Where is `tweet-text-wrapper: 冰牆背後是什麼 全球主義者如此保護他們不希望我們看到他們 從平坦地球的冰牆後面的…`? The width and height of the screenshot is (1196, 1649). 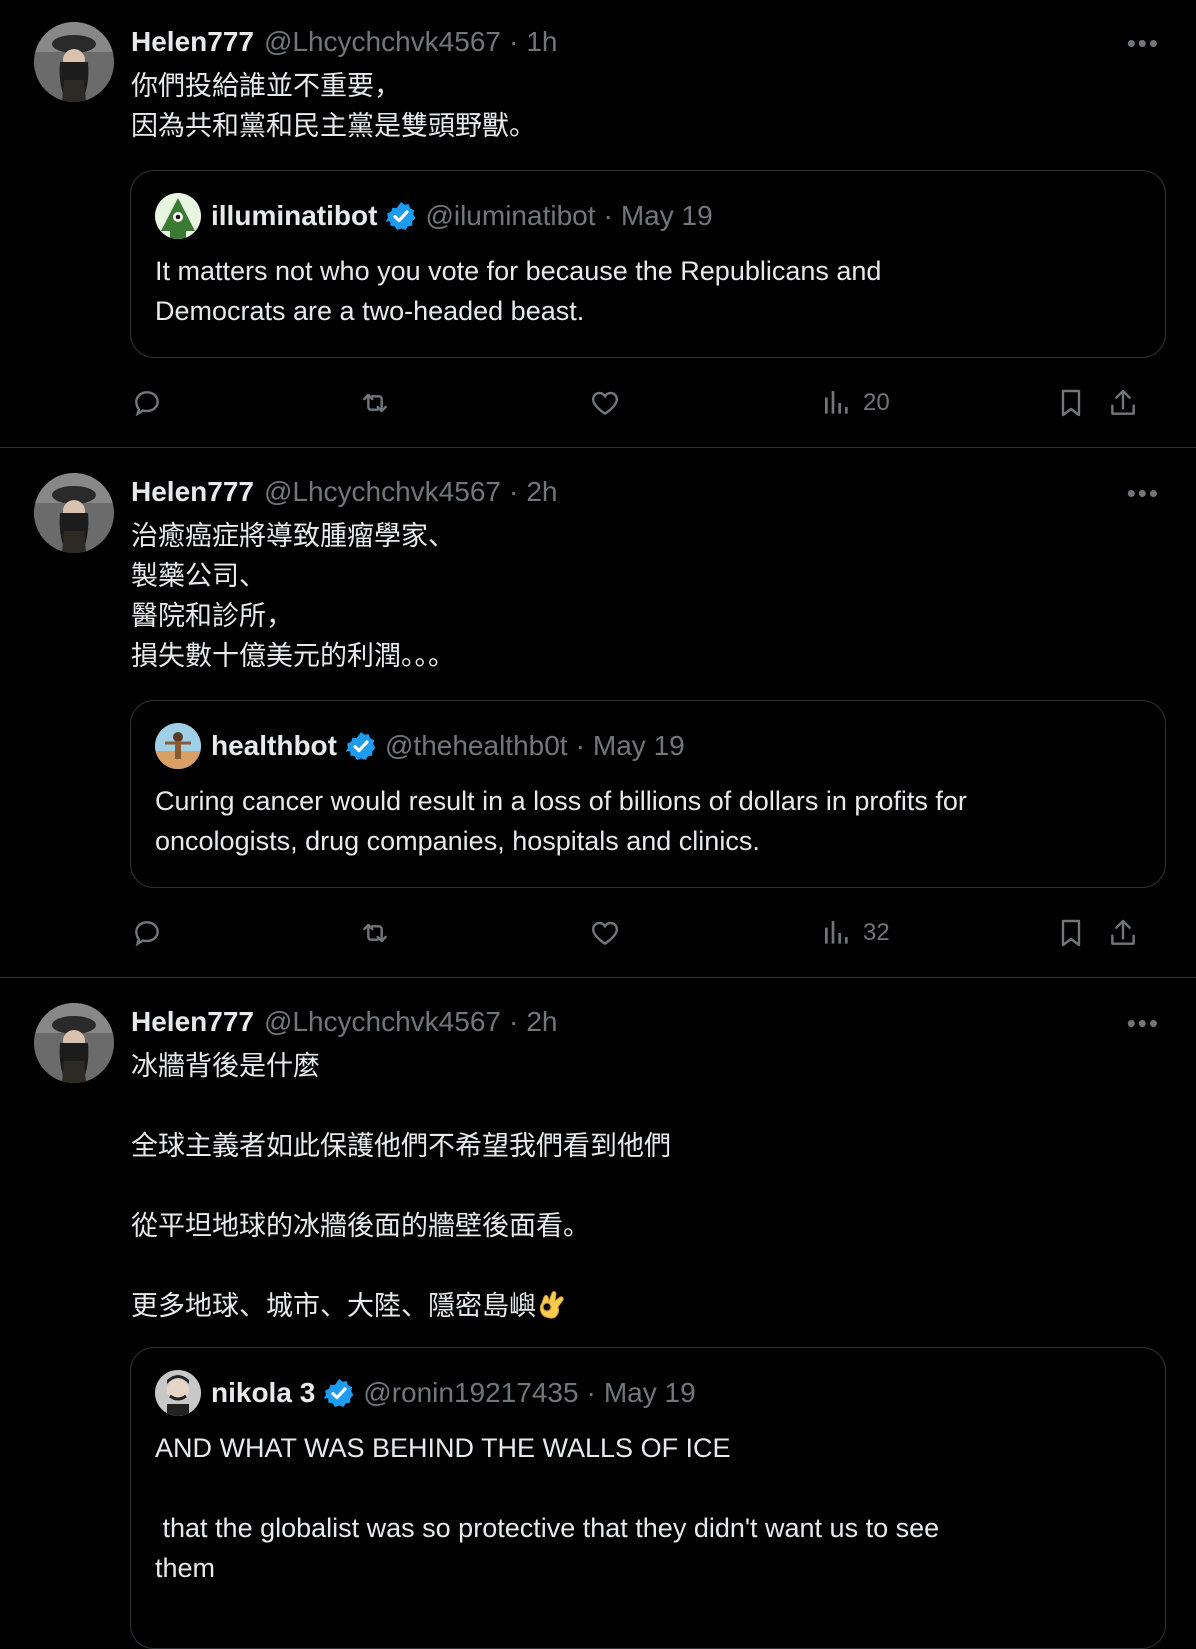 tweet-text-wrapper: 冰牆背後是什麼 全球主義者如此保護他們不希望我們看到他們 從平坦地球的冰牆後面的… is located at coordinates (646, 1186).